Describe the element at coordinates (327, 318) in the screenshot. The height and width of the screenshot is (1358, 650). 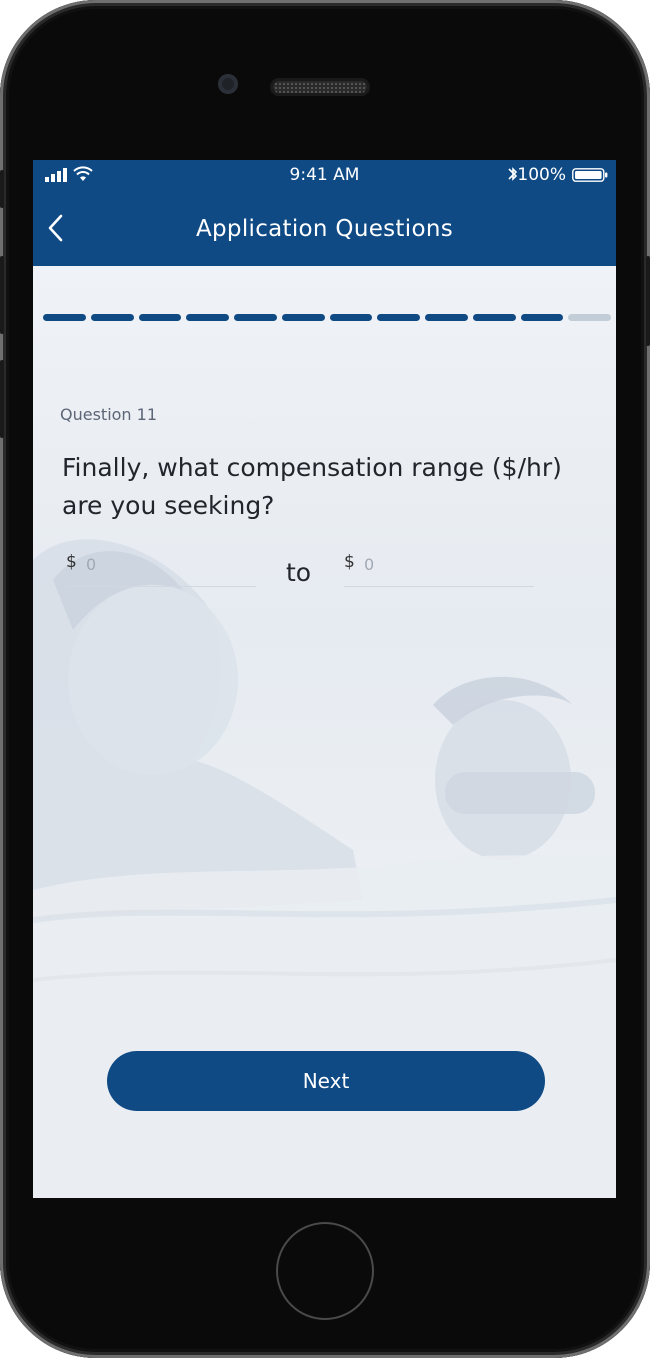
I see `progress-indicator` at that location.